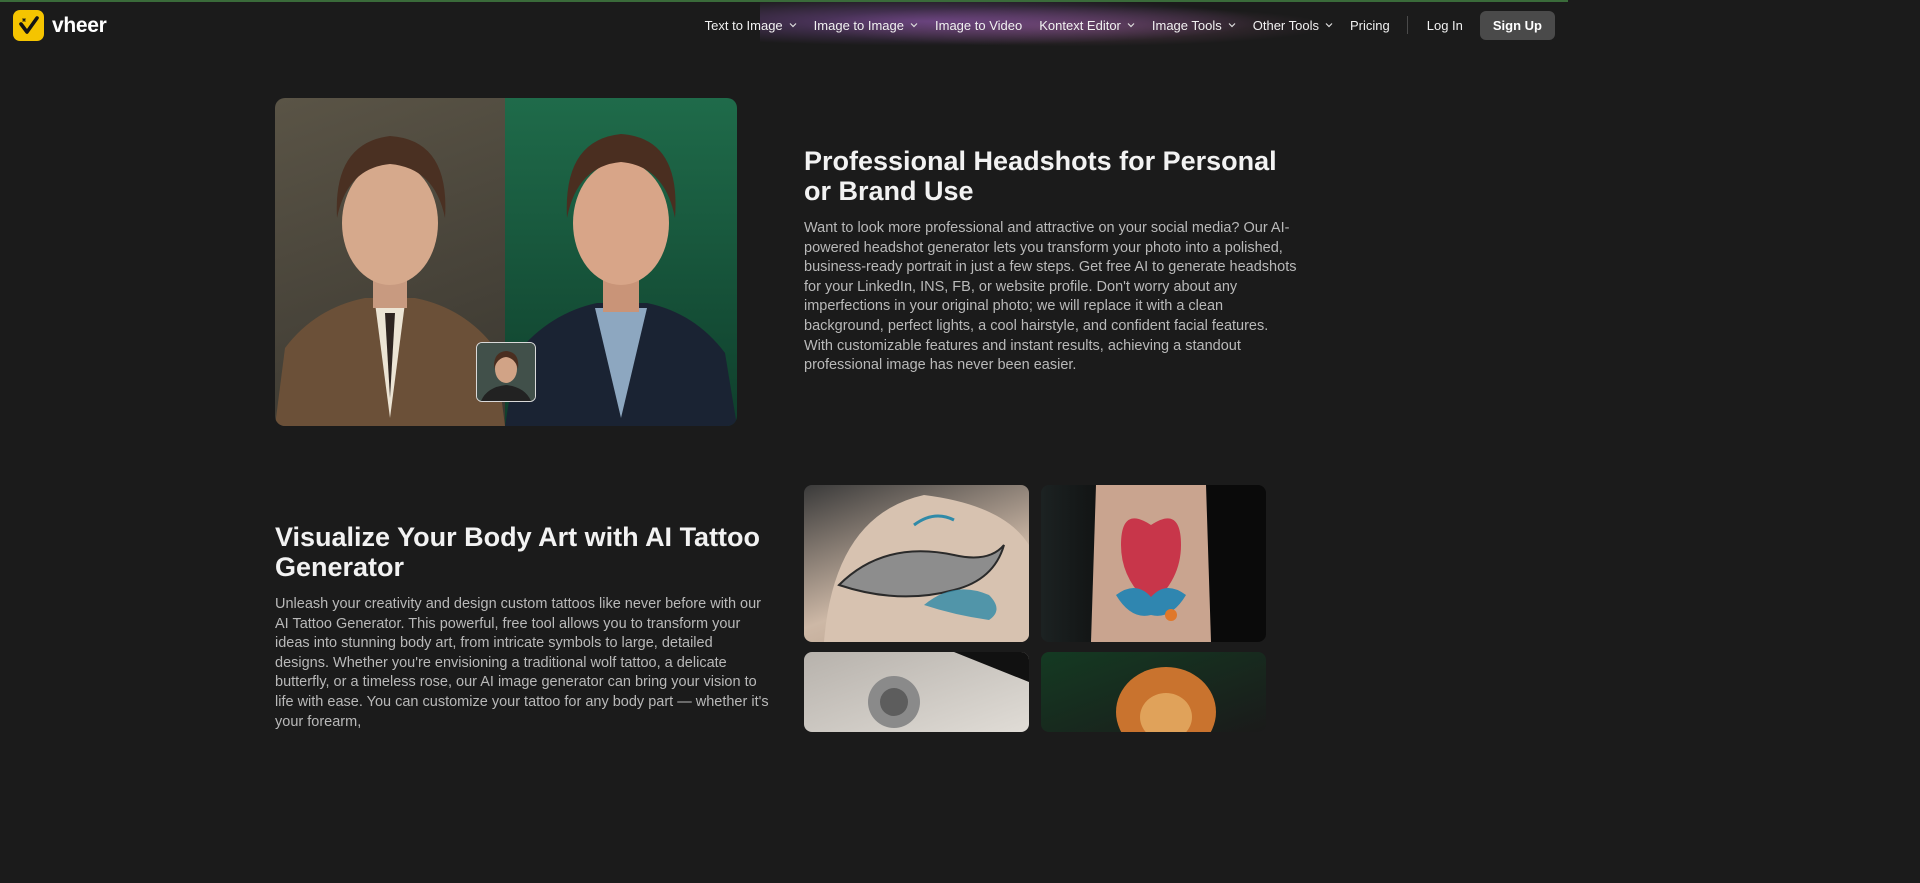 This screenshot has width=1920, height=883. I want to click on nav-pricing: Pricing, so click(1370, 25).